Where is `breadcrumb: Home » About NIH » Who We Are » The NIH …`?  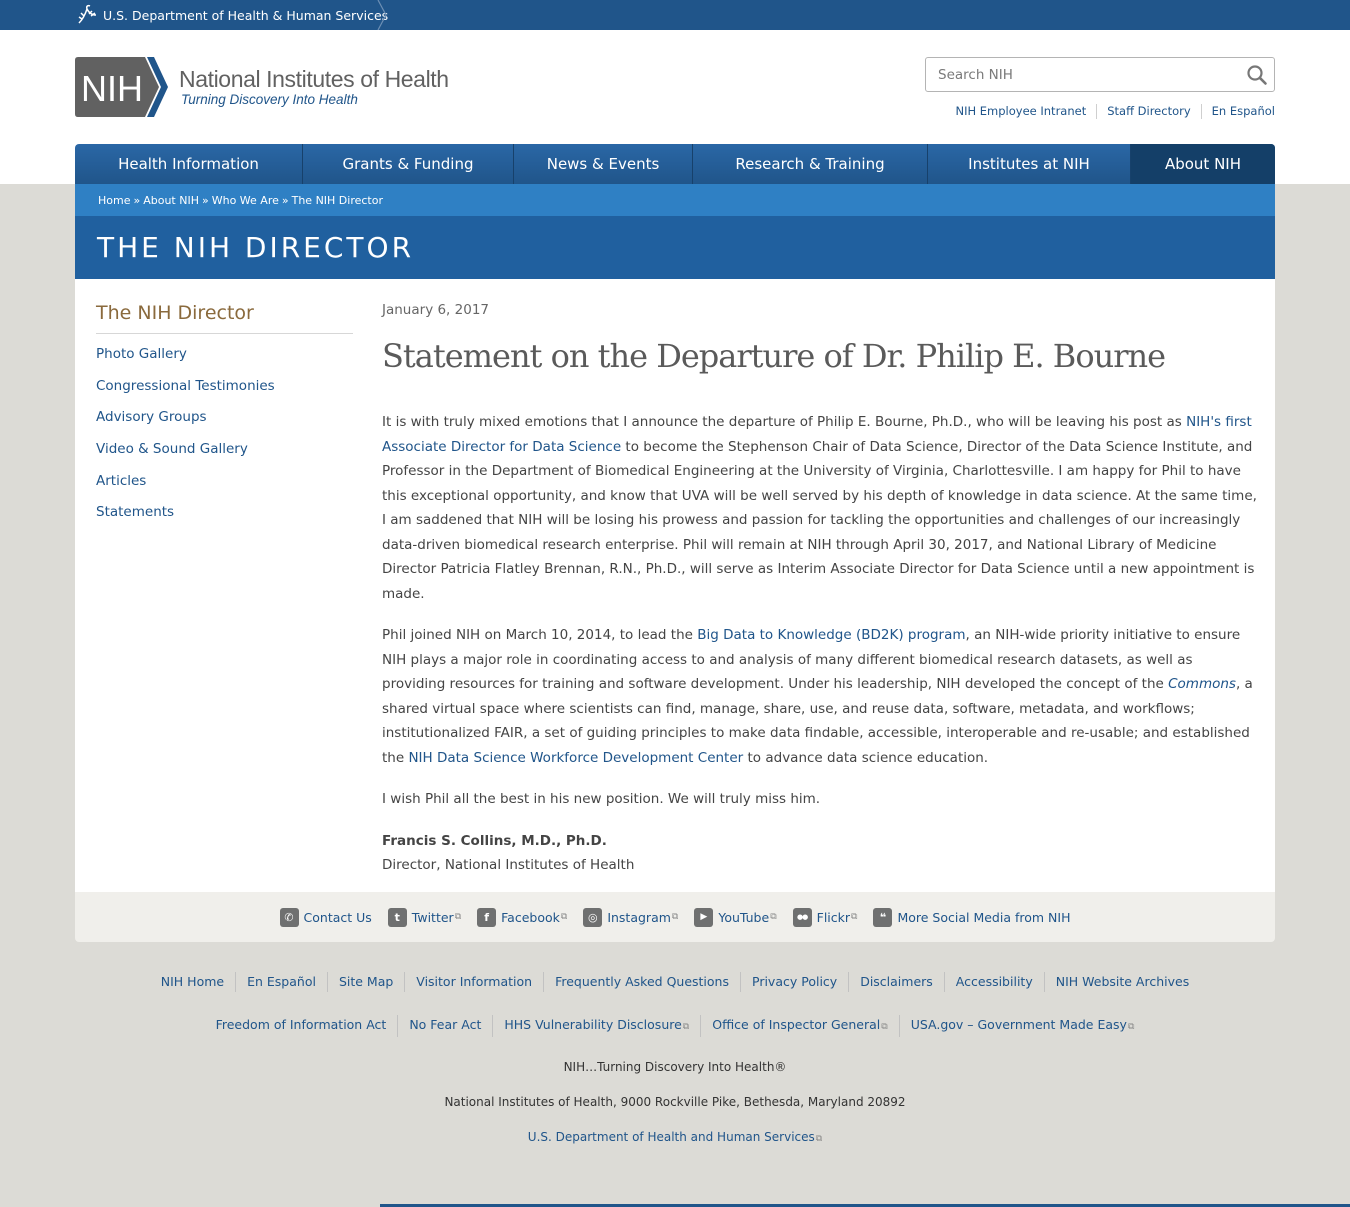 breadcrumb: Home » About NIH » Who We Are » The NIH … is located at coordinates (675, 200).